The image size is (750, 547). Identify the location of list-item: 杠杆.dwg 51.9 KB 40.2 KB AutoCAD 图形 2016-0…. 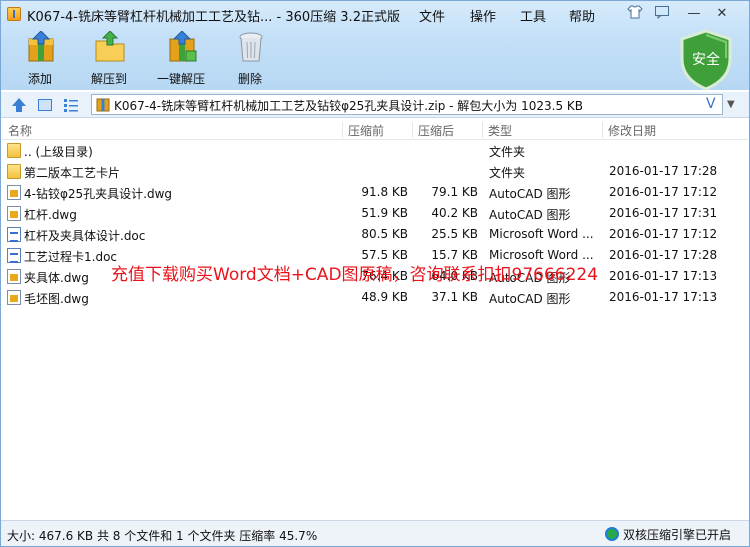
(375, 213).